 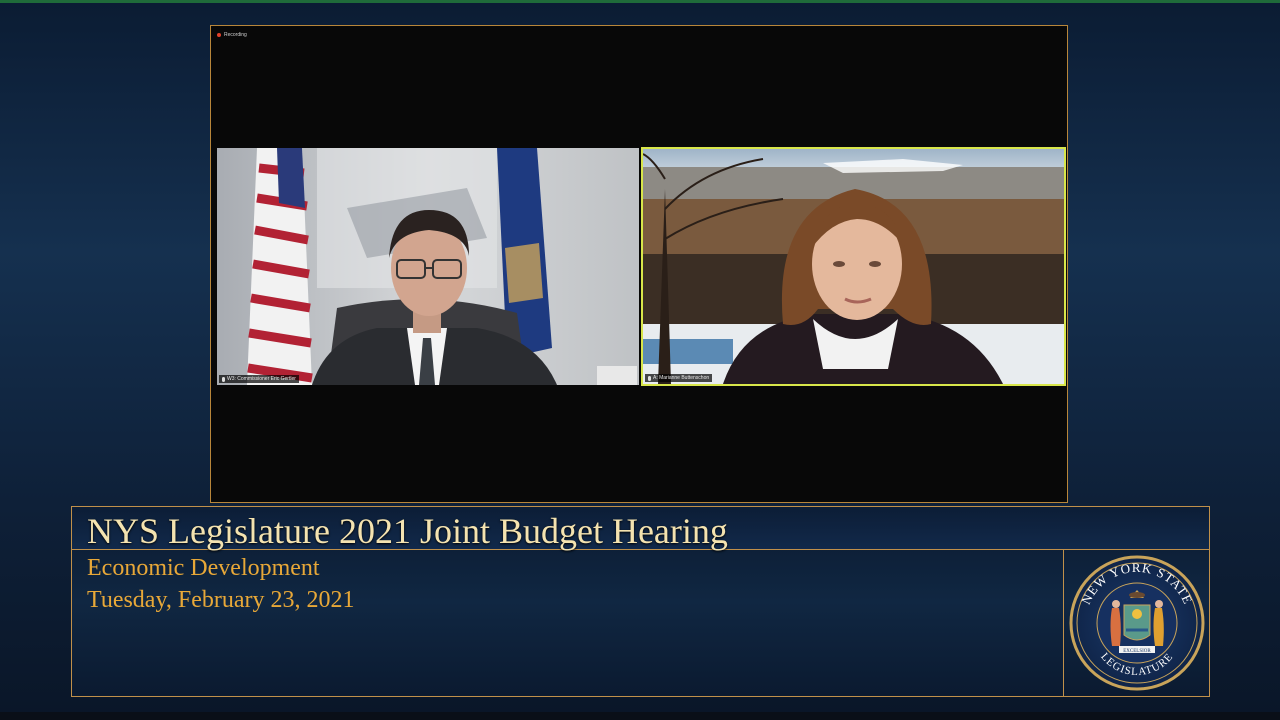 I want to click on participant-name-tag-left: W3: Commissioner Eric Gertler, so click(x=259, y=379).